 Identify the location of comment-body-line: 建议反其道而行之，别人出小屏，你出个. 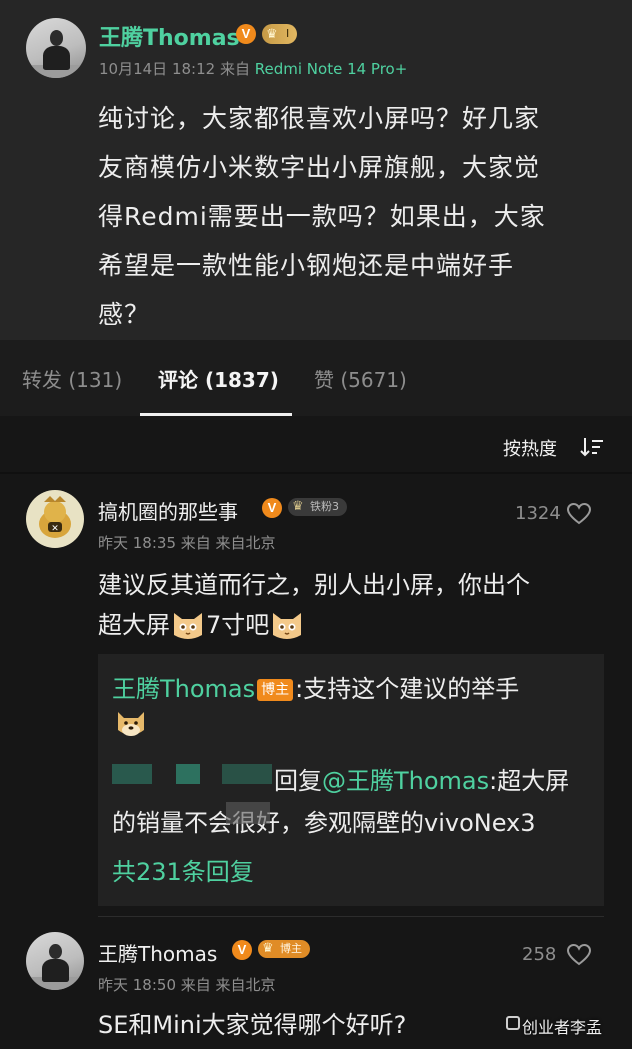
(314, 585).